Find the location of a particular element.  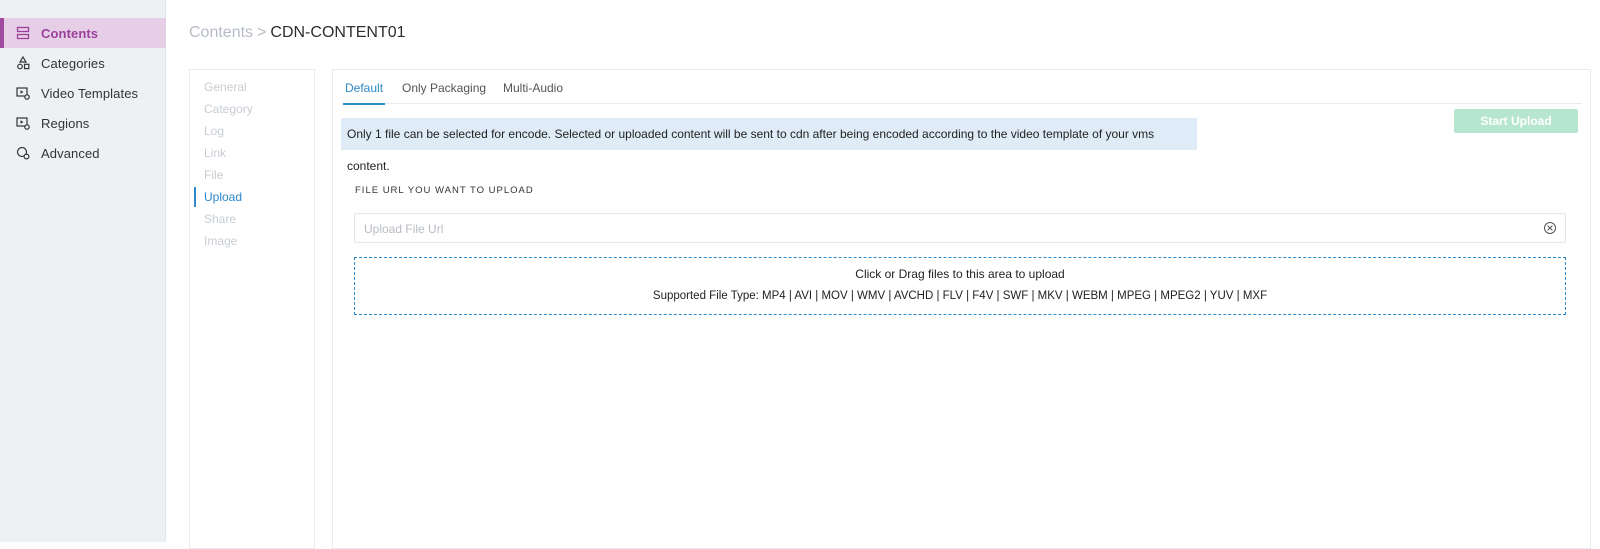

subnav-item-file: File is located at coordinates (253, 175).